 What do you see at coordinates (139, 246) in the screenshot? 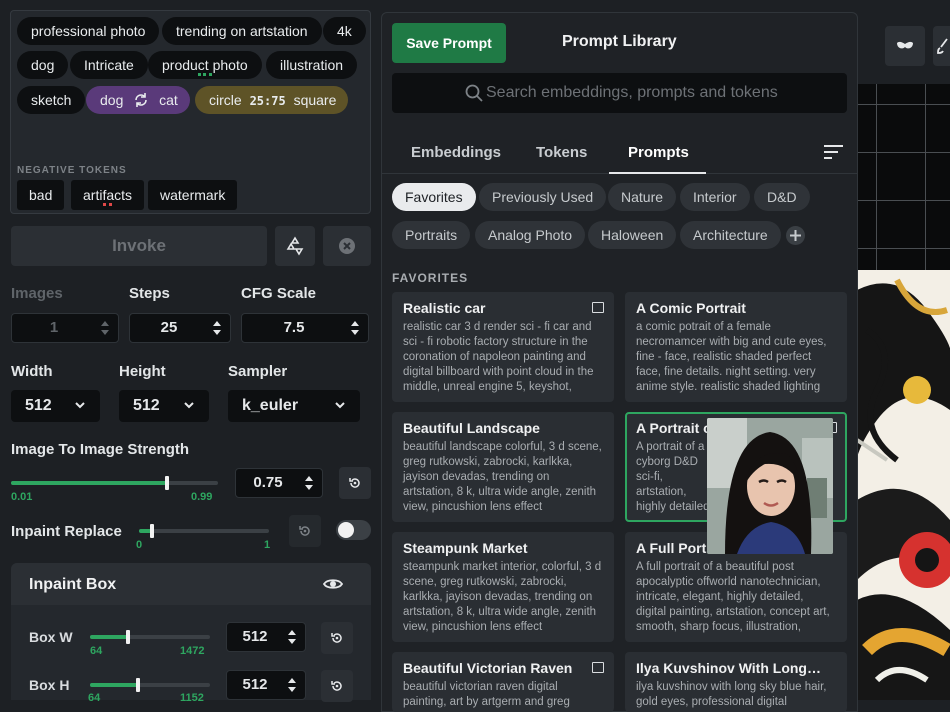
I see `invoke-button: Invoke` at bounding box center [139, 246].